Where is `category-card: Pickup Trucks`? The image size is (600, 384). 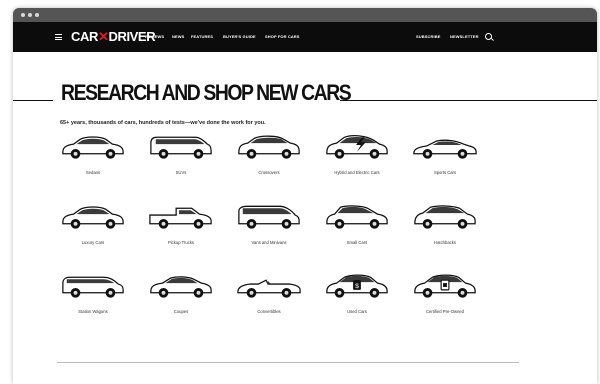
category-card: Pickup Trucks is located at coordinates (181, 226).